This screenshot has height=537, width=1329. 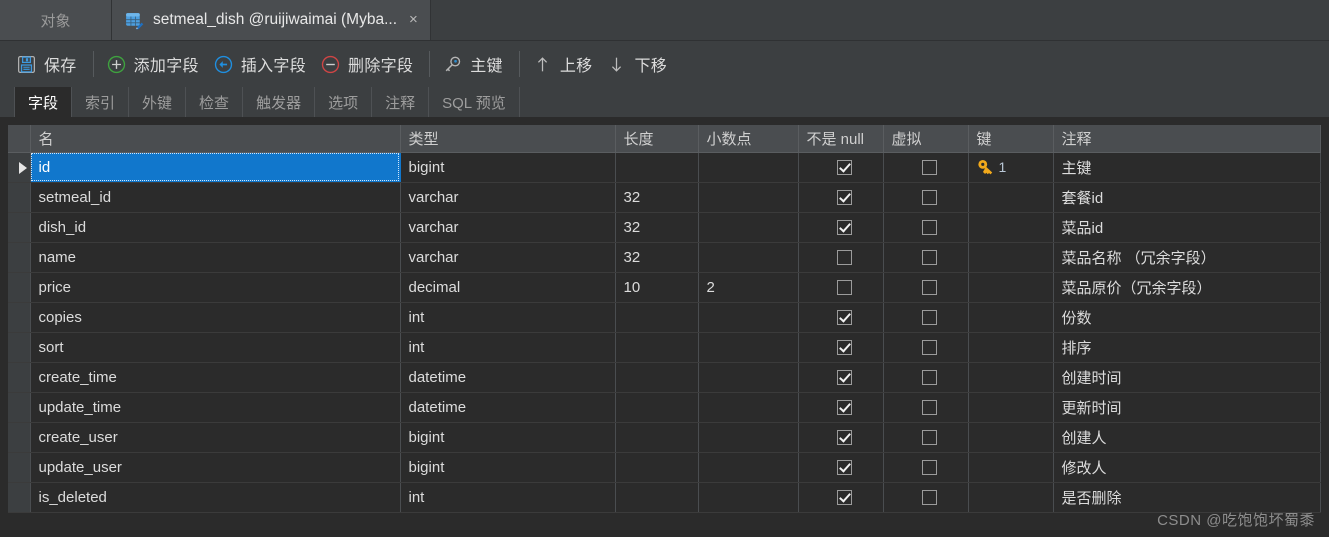 What do you see at coordinates (412, 20) in the screenshot?
I see `close-icon: ×` at bounding box center [412, 20].